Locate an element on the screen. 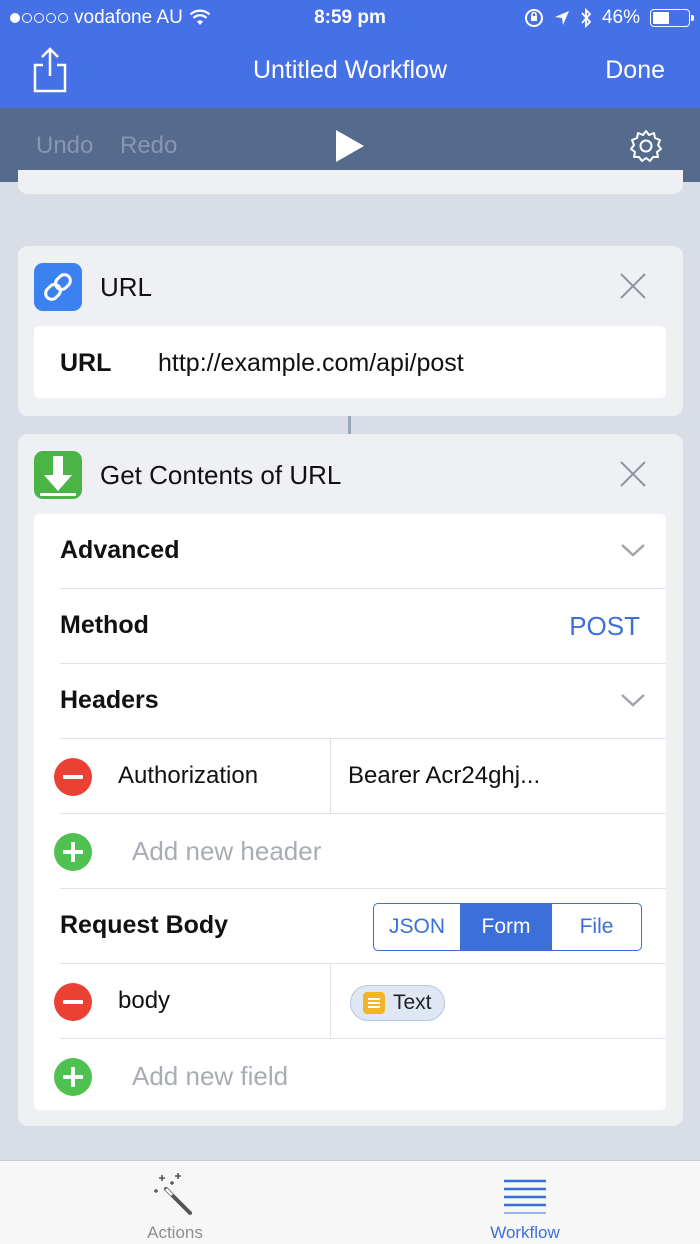 The width and height of the screenshot is (700, 1244). tab-actions-label: Actions is located at coordinates (175, 1232).